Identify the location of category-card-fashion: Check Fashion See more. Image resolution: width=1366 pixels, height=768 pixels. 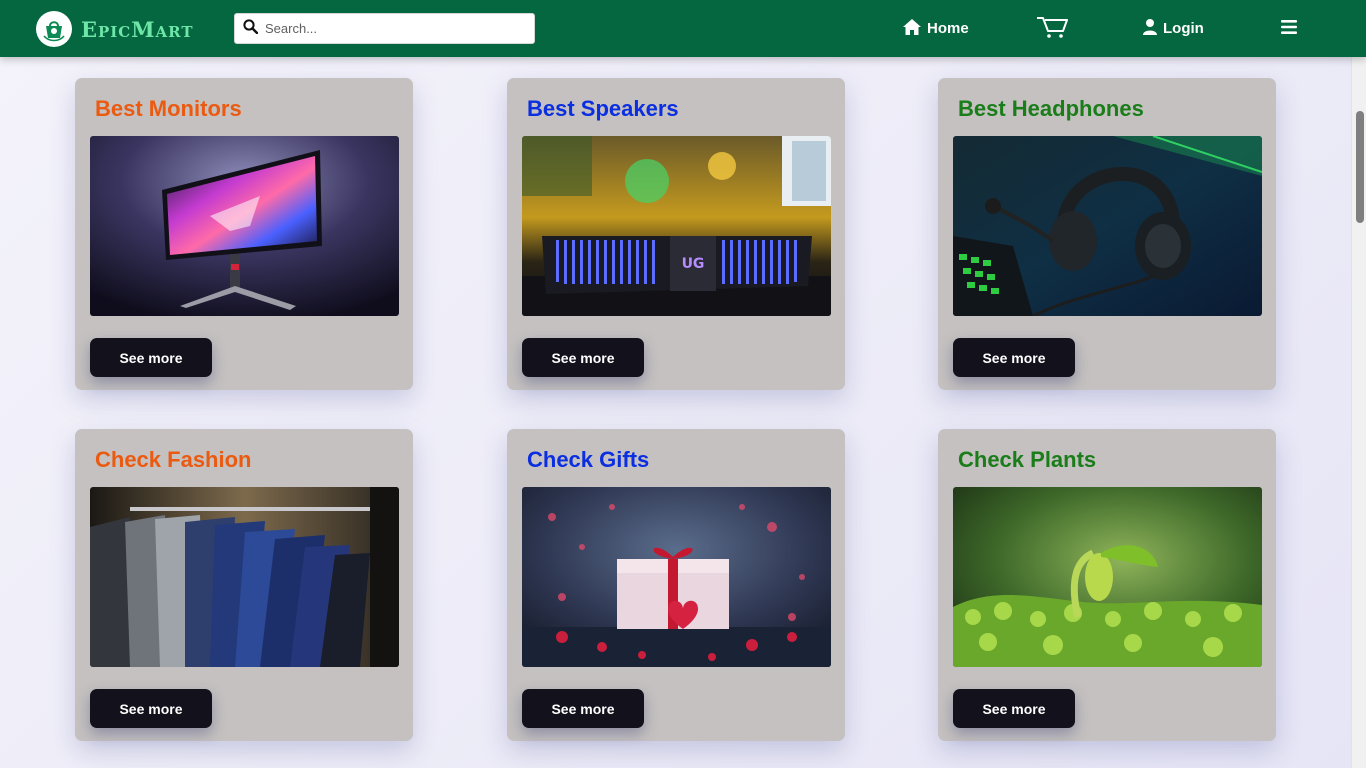
(244, 585).